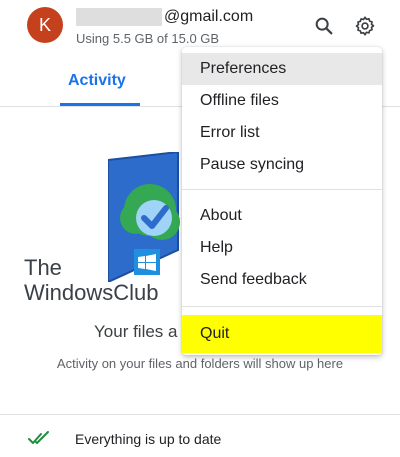  What do you see at coordinates (282, 165) in the screenshot?
I see `menu-item-pause-syncing: Pause syncing` at bounding box center [282, 165].